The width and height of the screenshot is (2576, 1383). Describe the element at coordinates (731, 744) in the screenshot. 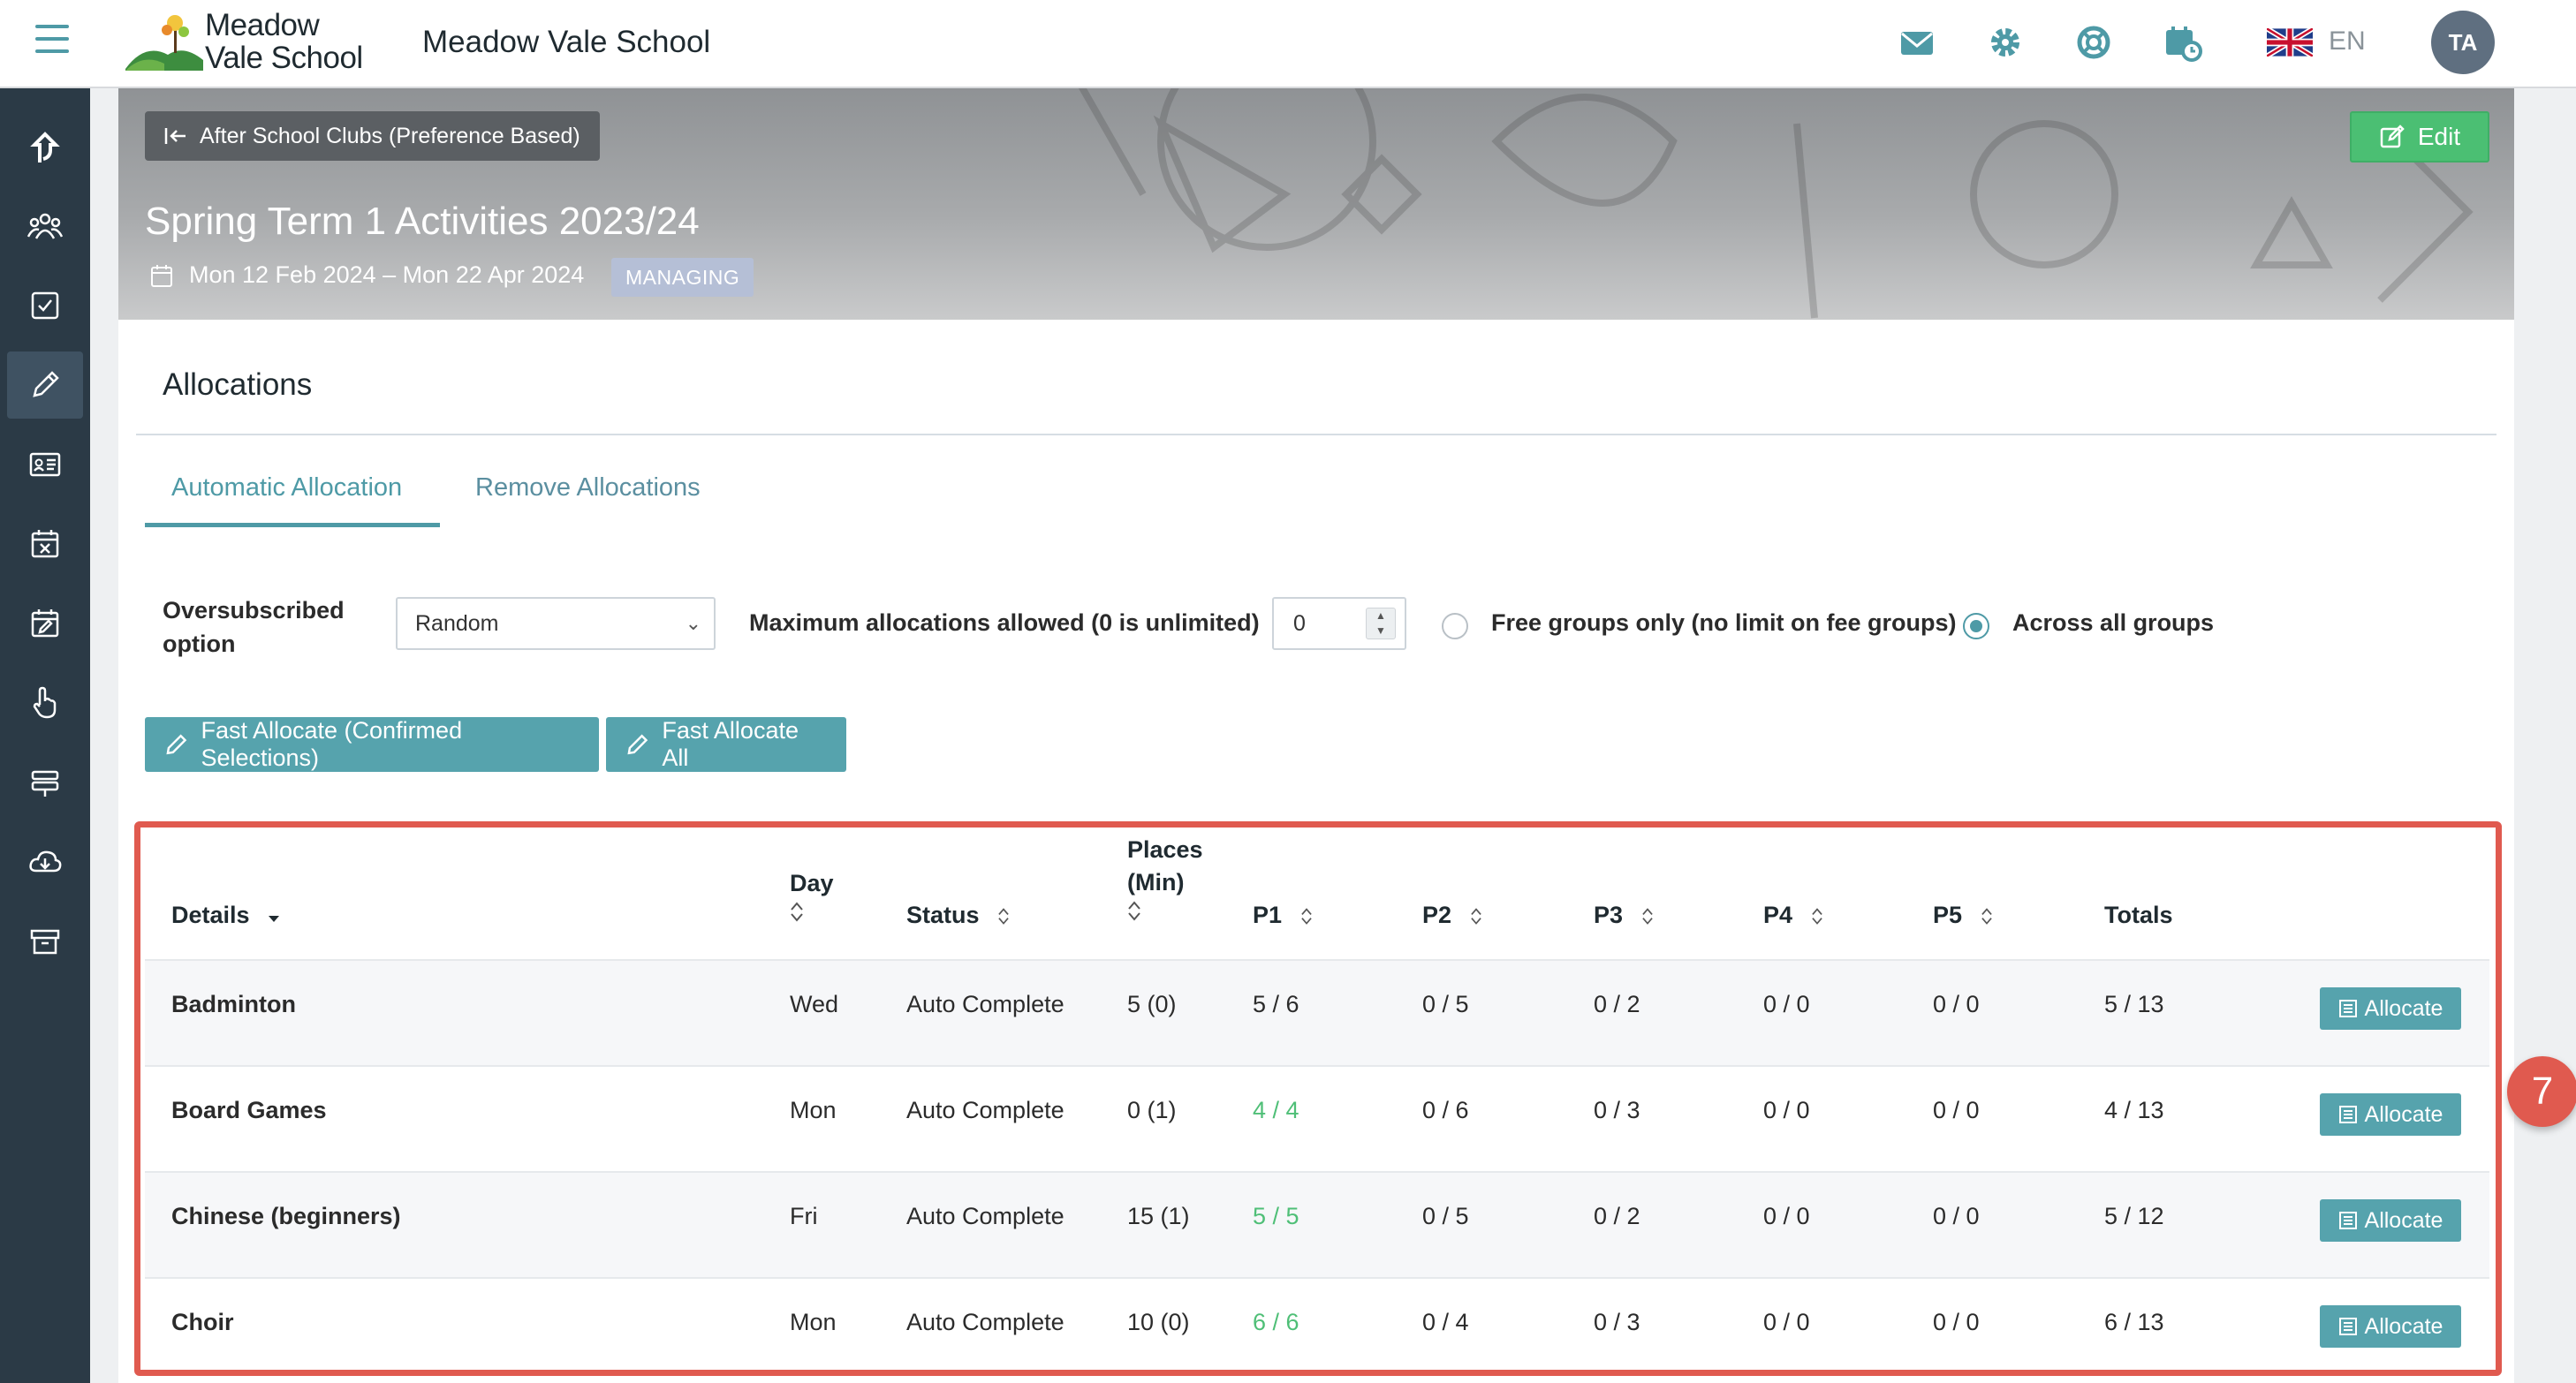

I see `fast-allocate-all-label: Fast Allocate All` at that location.